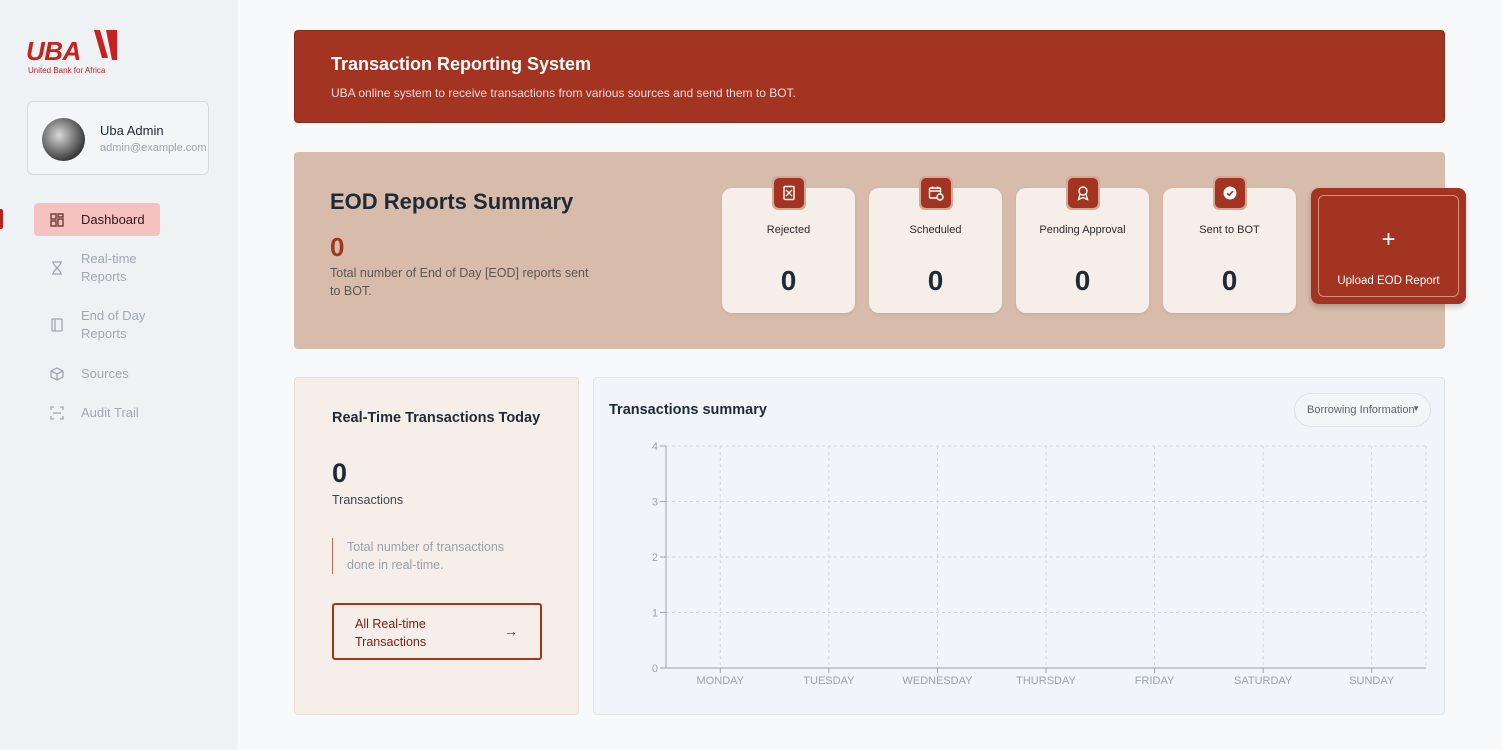 The image size is (1502, 750). What do you see at coordinates (63, 139) in the screenshot?
I see `avatar` at bounding box center [63, 139].